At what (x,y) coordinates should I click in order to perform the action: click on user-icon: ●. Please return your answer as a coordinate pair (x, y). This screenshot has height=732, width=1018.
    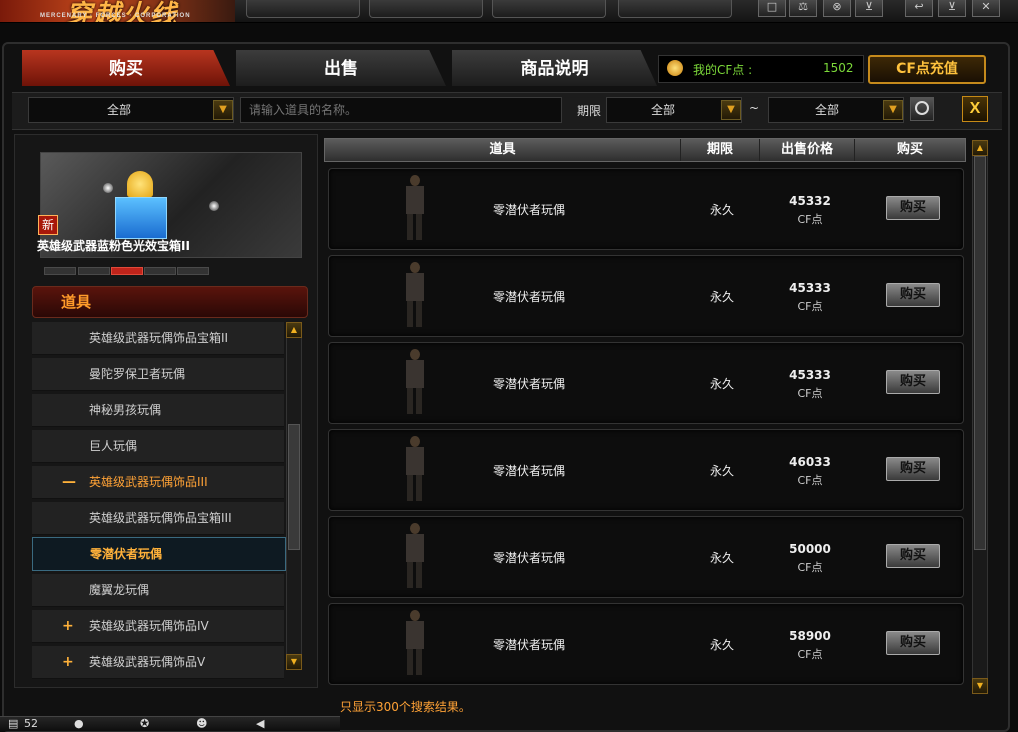
    Looking at the image, I should click on (79, 723).